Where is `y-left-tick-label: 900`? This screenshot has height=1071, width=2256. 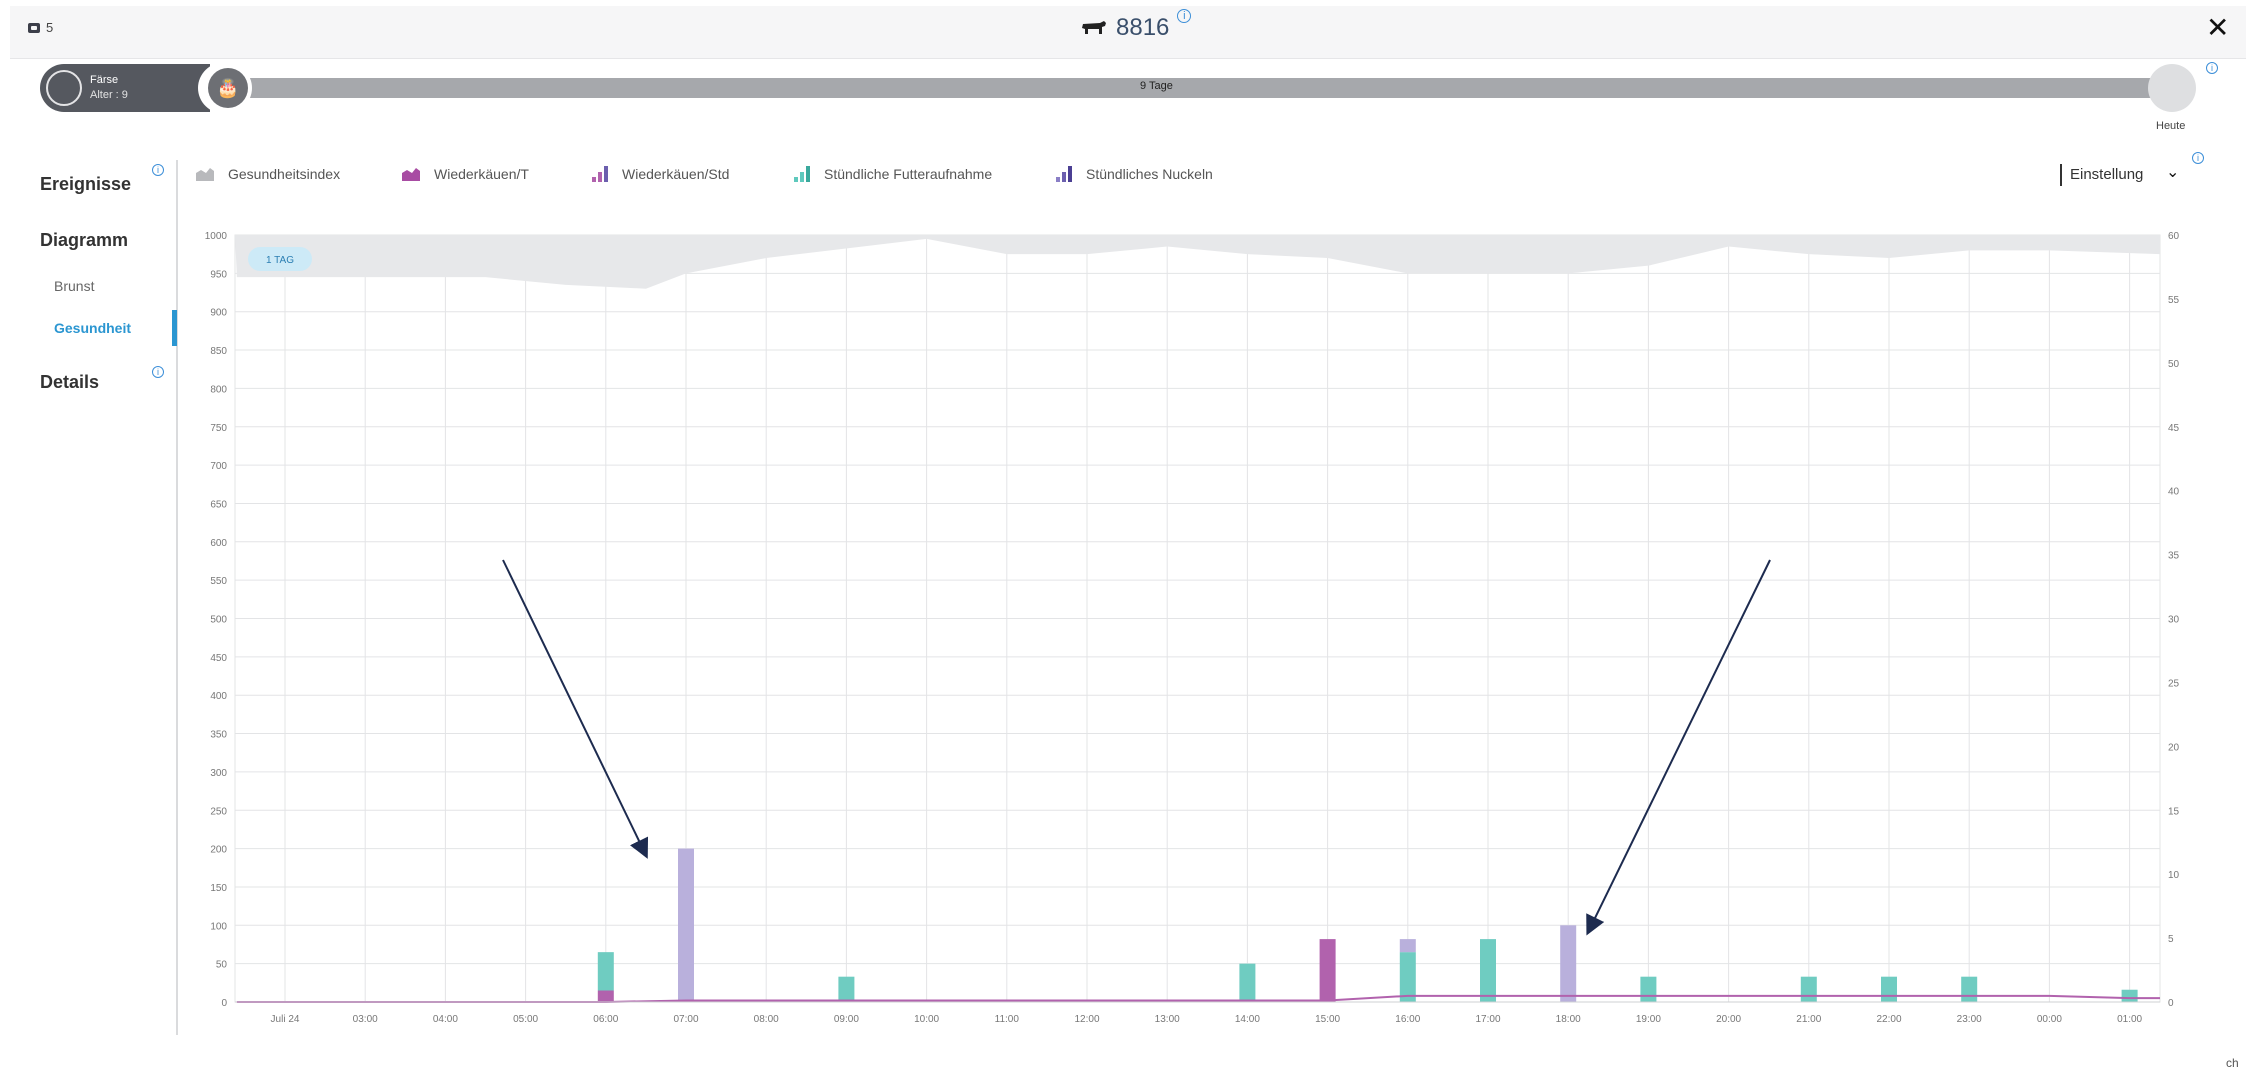 y-left-tick-label: 900 is located at coordinates (218, 313).